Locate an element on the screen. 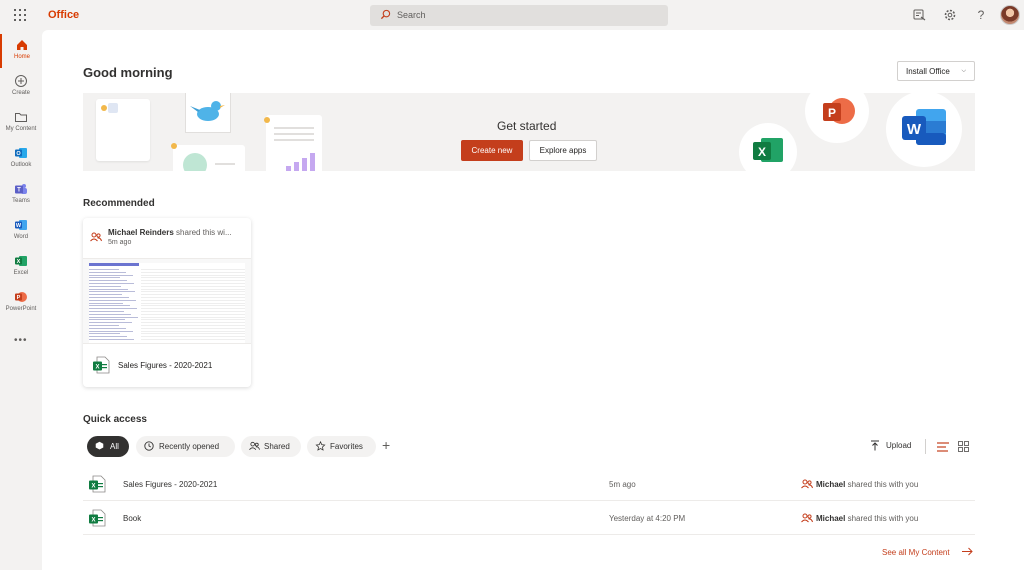  illustration-chart-card is located at coordinates (208, 157).